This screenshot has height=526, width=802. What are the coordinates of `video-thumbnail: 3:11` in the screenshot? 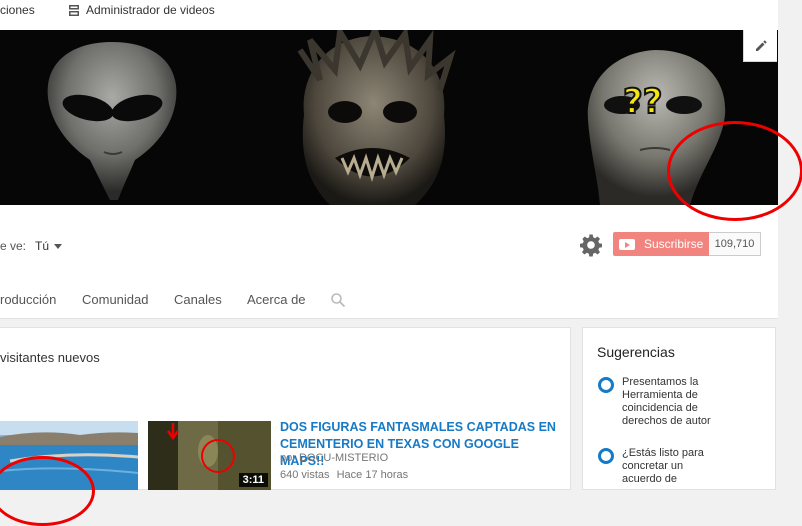 It's located at (209, 455).